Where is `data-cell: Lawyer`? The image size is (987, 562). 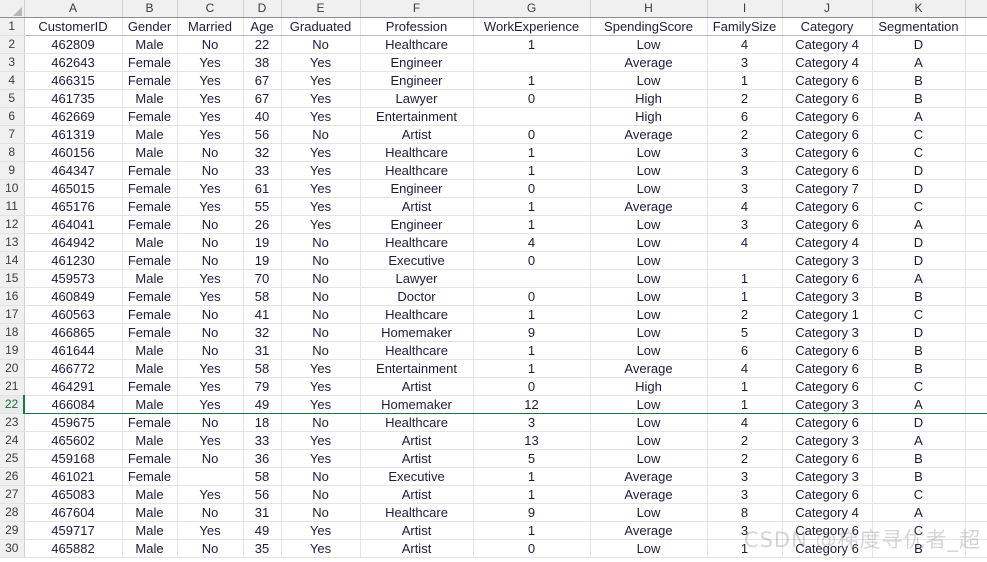 data-cell: Lawyer is located at coordinates (417, 278).